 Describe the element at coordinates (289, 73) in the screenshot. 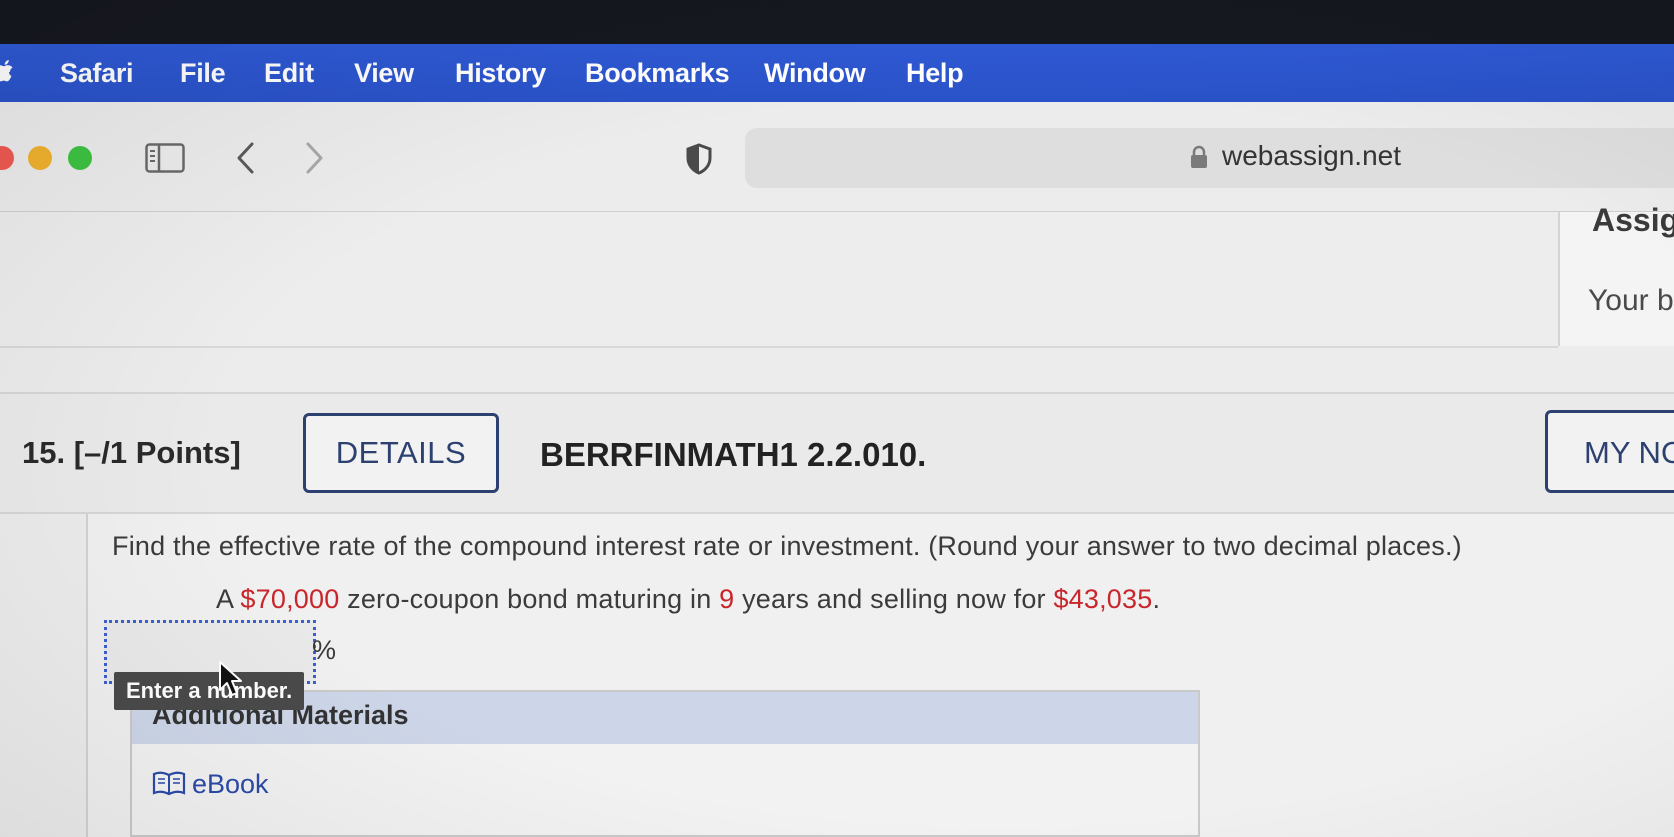

I see `menu-edit: Edit` at that location.